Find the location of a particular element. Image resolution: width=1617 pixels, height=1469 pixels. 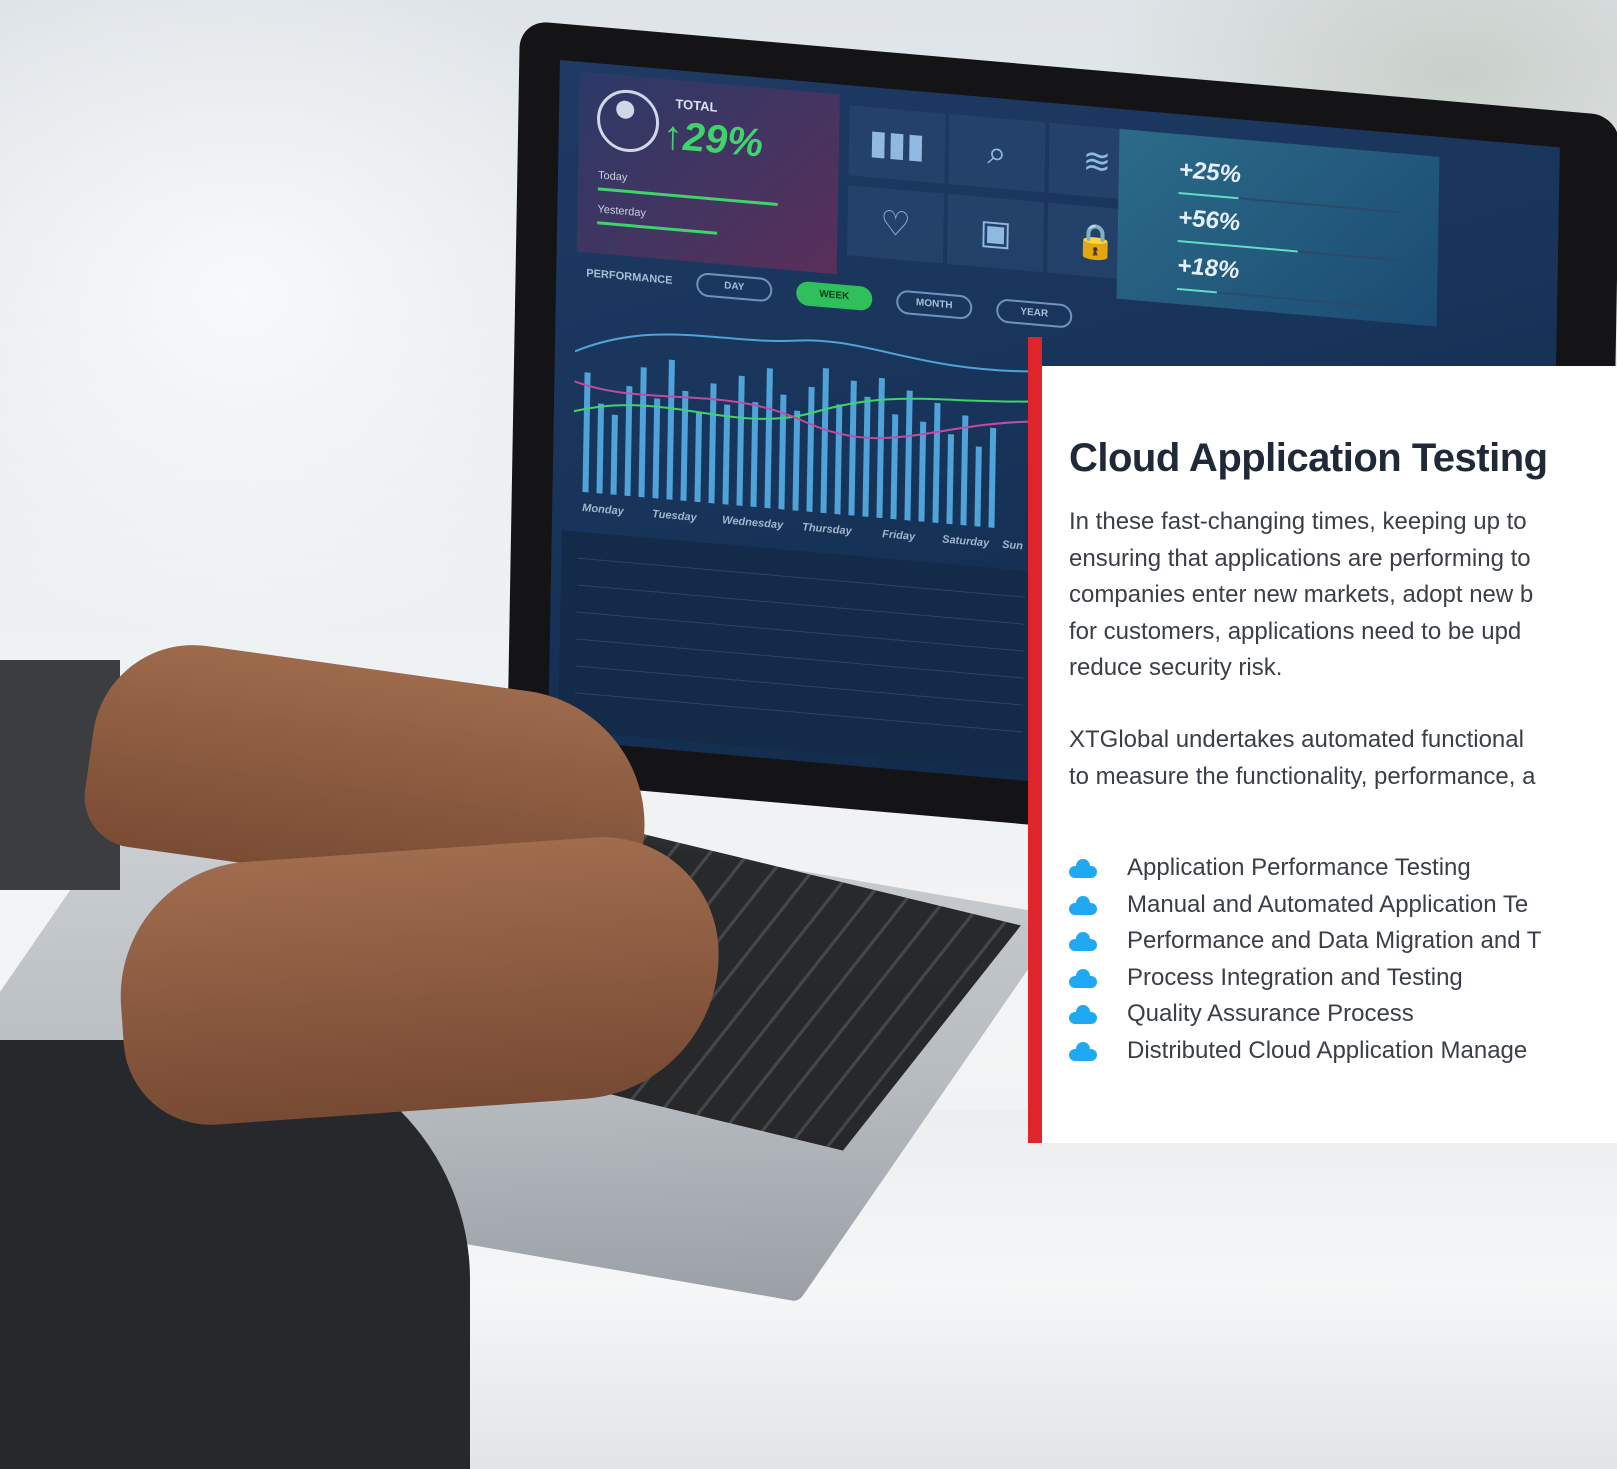

list-item-label: Performance and Data Migration and T is located at coordinates (1334, 941).